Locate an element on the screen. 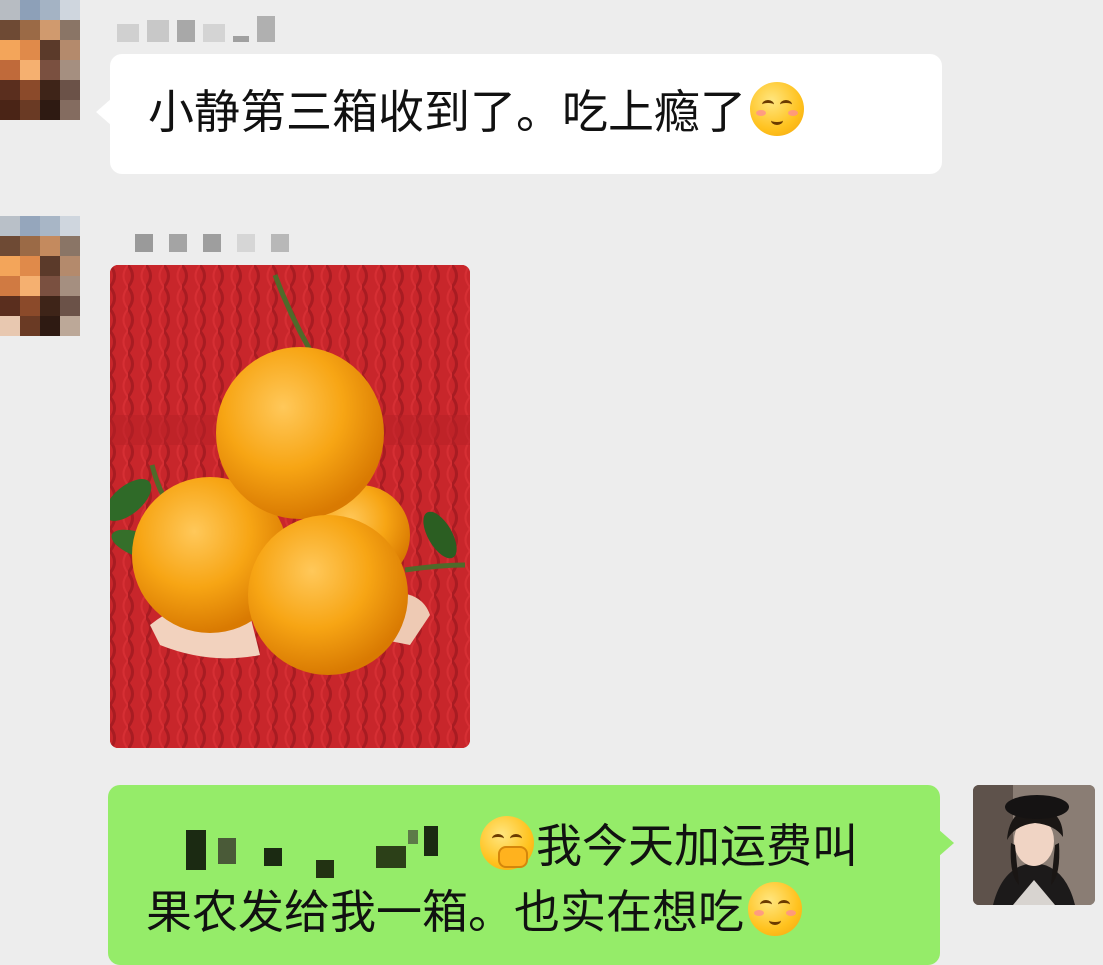 Image resolution: width=1103 pixels, height=965 pixels. outgoing-message-bubble: 我今天加运费叫 果农发给我一箱。也实在想吃 is located at coordinates (531, 875).